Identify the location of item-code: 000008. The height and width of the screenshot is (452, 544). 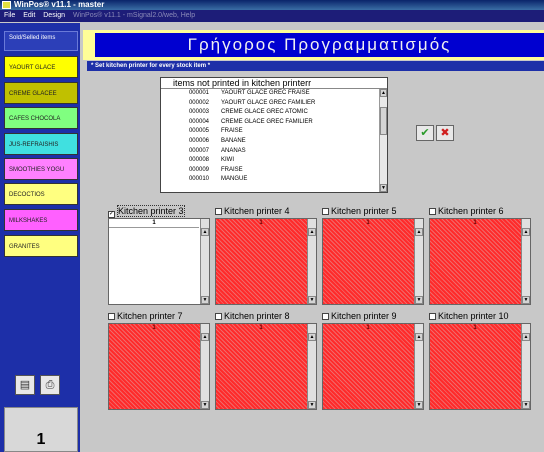
(198, 160).